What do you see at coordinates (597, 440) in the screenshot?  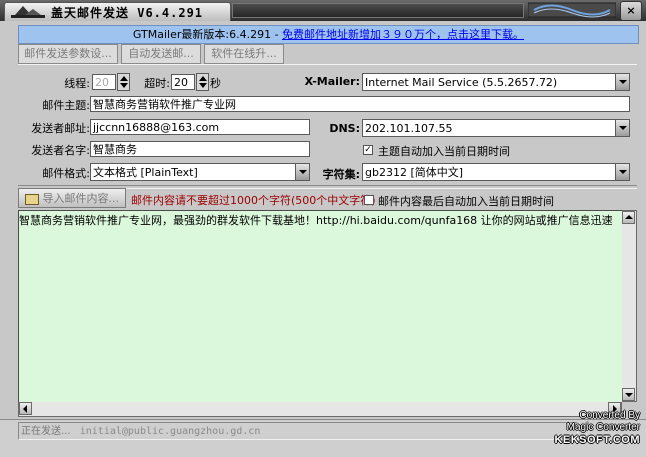 I see `watermark-line-3: KEKSOFT.COM` at bounding box center [597, 440].